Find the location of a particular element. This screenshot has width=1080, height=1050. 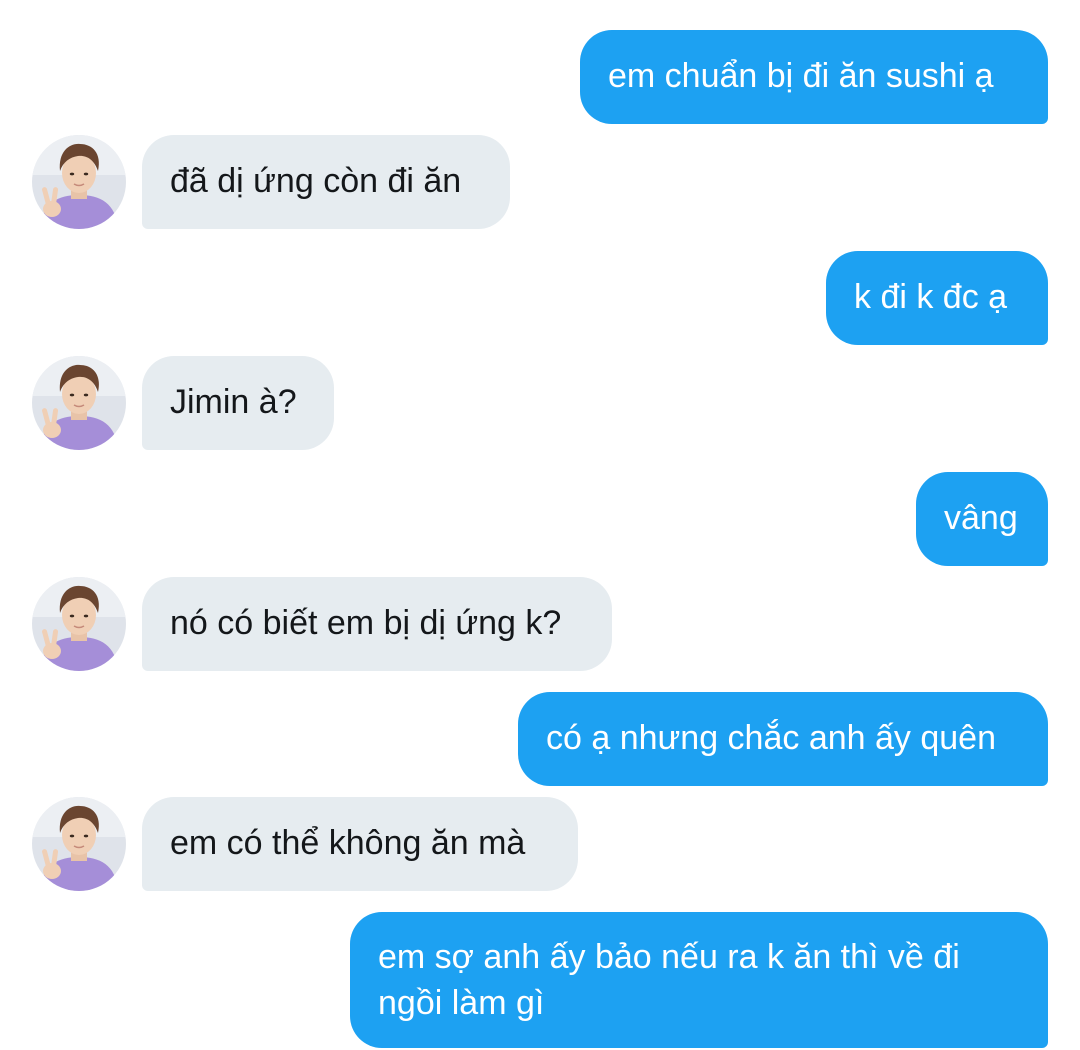

sent-message-bubble: vâng is located at coordinates (982, 519).